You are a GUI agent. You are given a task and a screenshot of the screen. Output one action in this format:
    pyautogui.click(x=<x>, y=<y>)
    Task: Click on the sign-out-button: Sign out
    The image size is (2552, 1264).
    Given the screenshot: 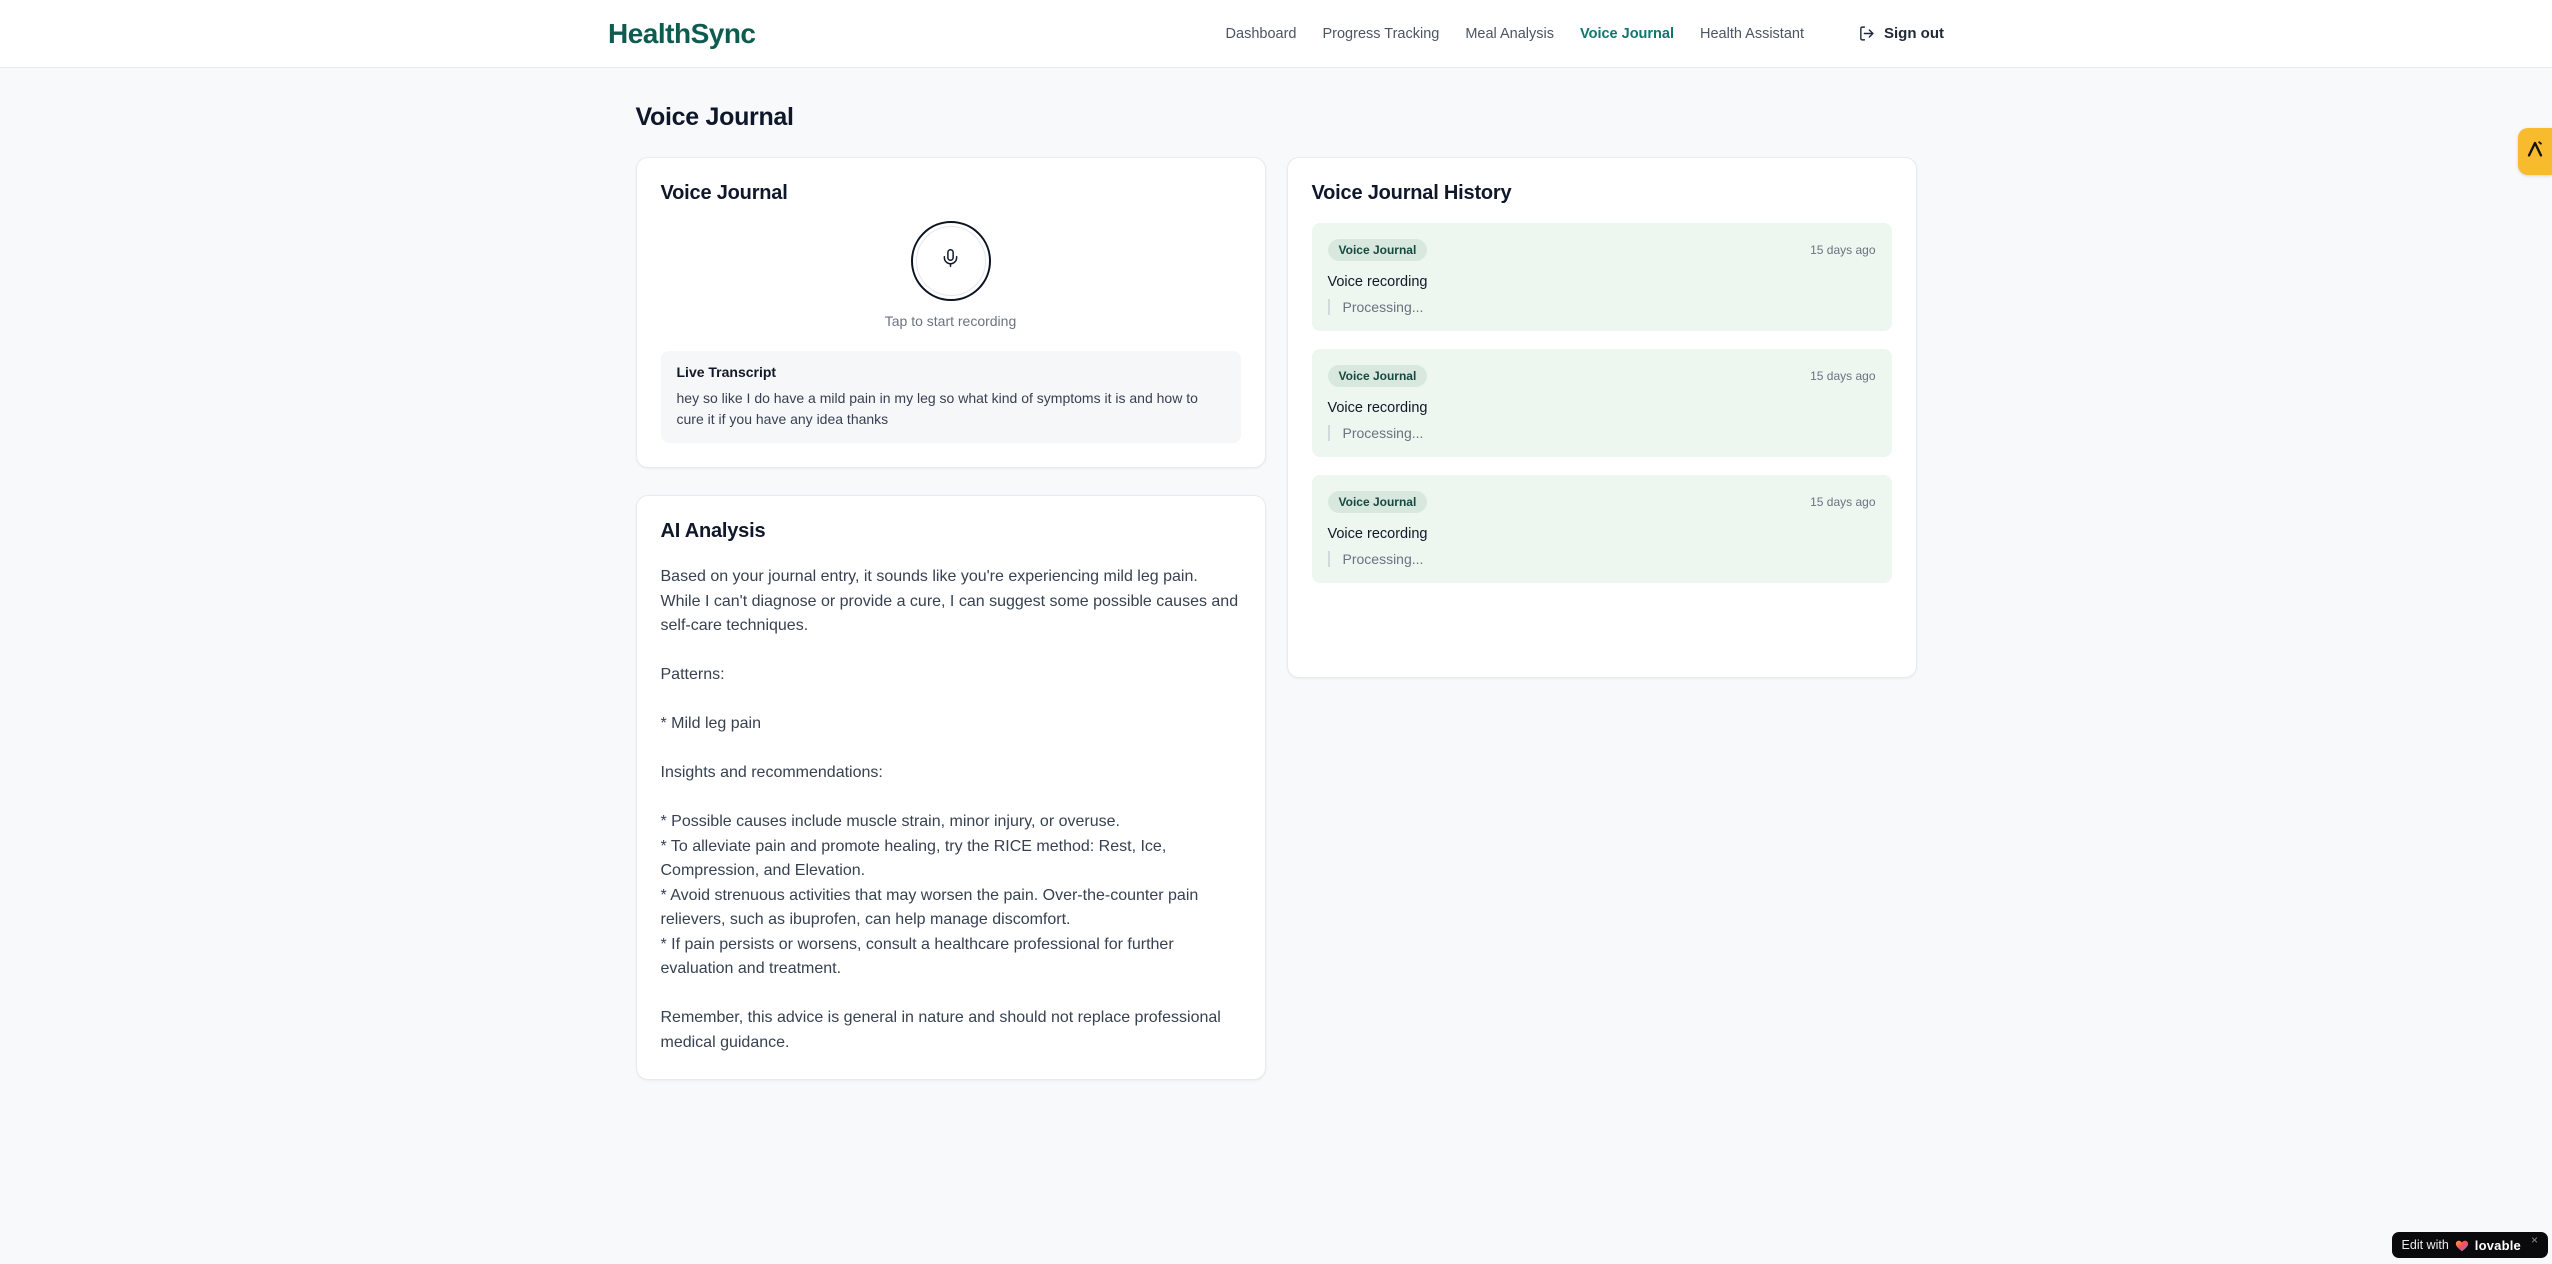 What is the action you would take?
    pyautogui.click(x=1901, y=33)
    